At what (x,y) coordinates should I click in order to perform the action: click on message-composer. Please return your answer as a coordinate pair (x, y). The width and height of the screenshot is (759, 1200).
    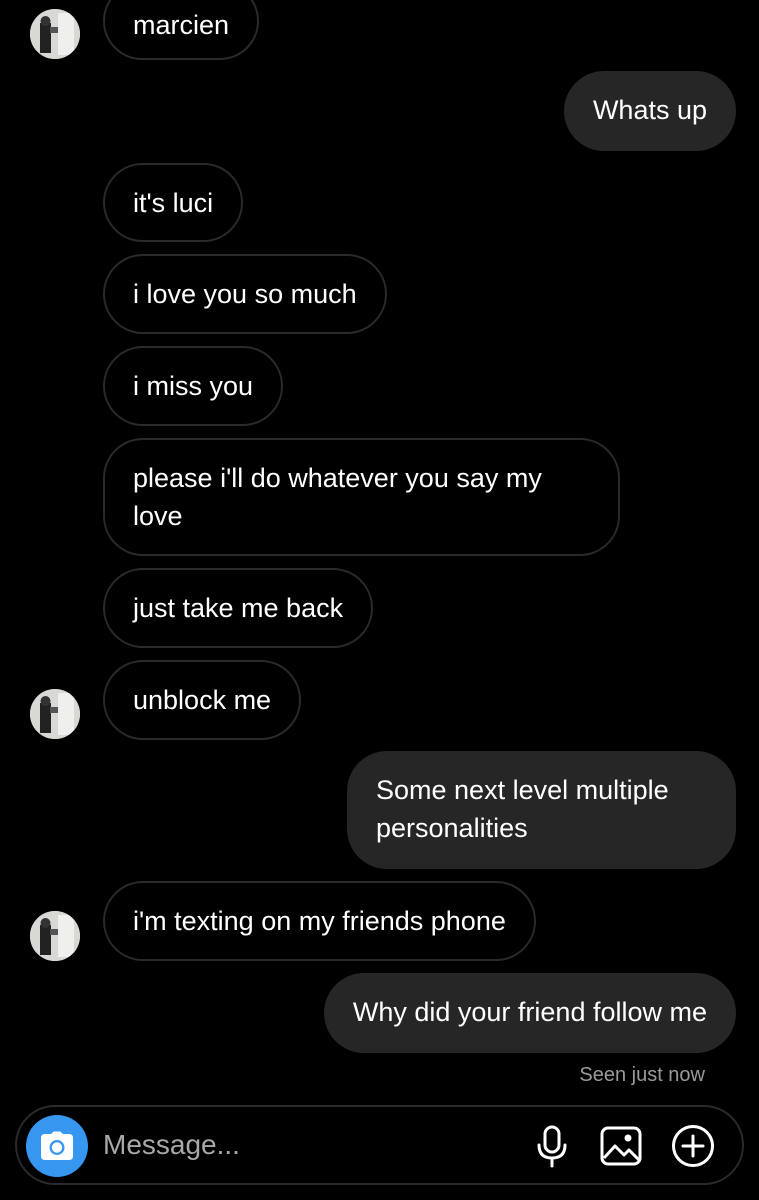
    Looking at the image, I should click on (379, 1145).